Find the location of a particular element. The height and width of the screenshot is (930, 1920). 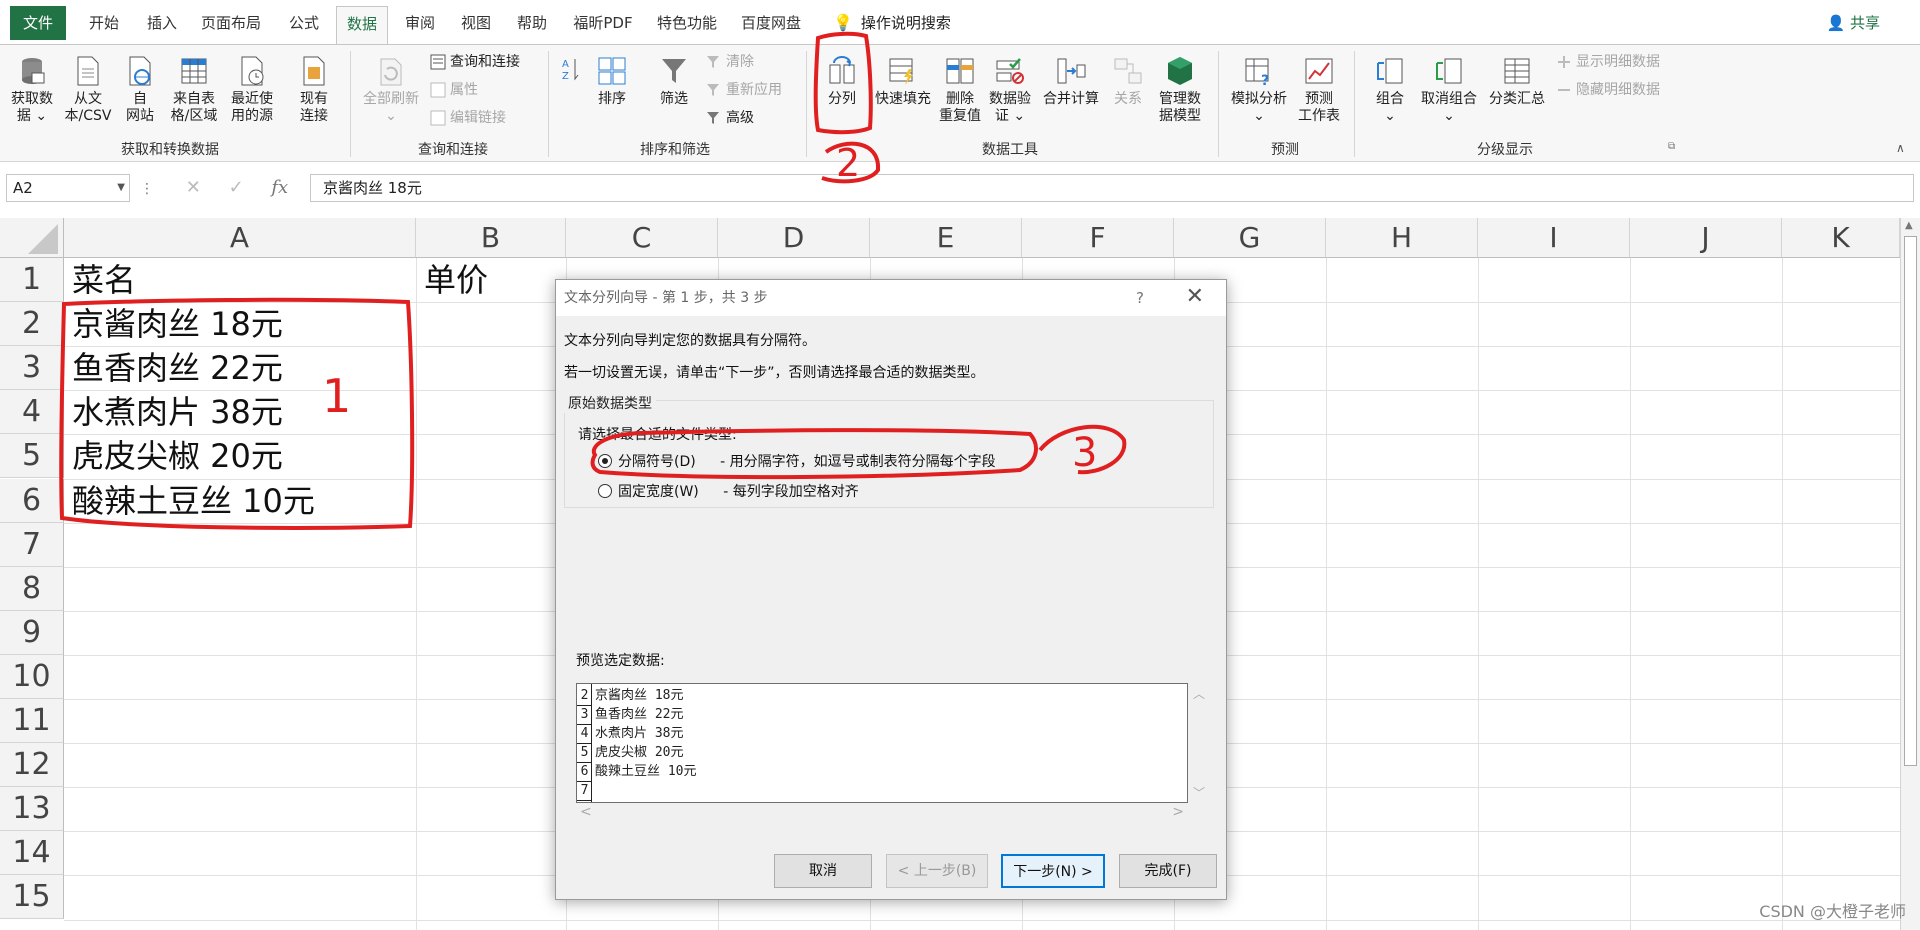

row-header: 1 is located at coordinates (32, 280).